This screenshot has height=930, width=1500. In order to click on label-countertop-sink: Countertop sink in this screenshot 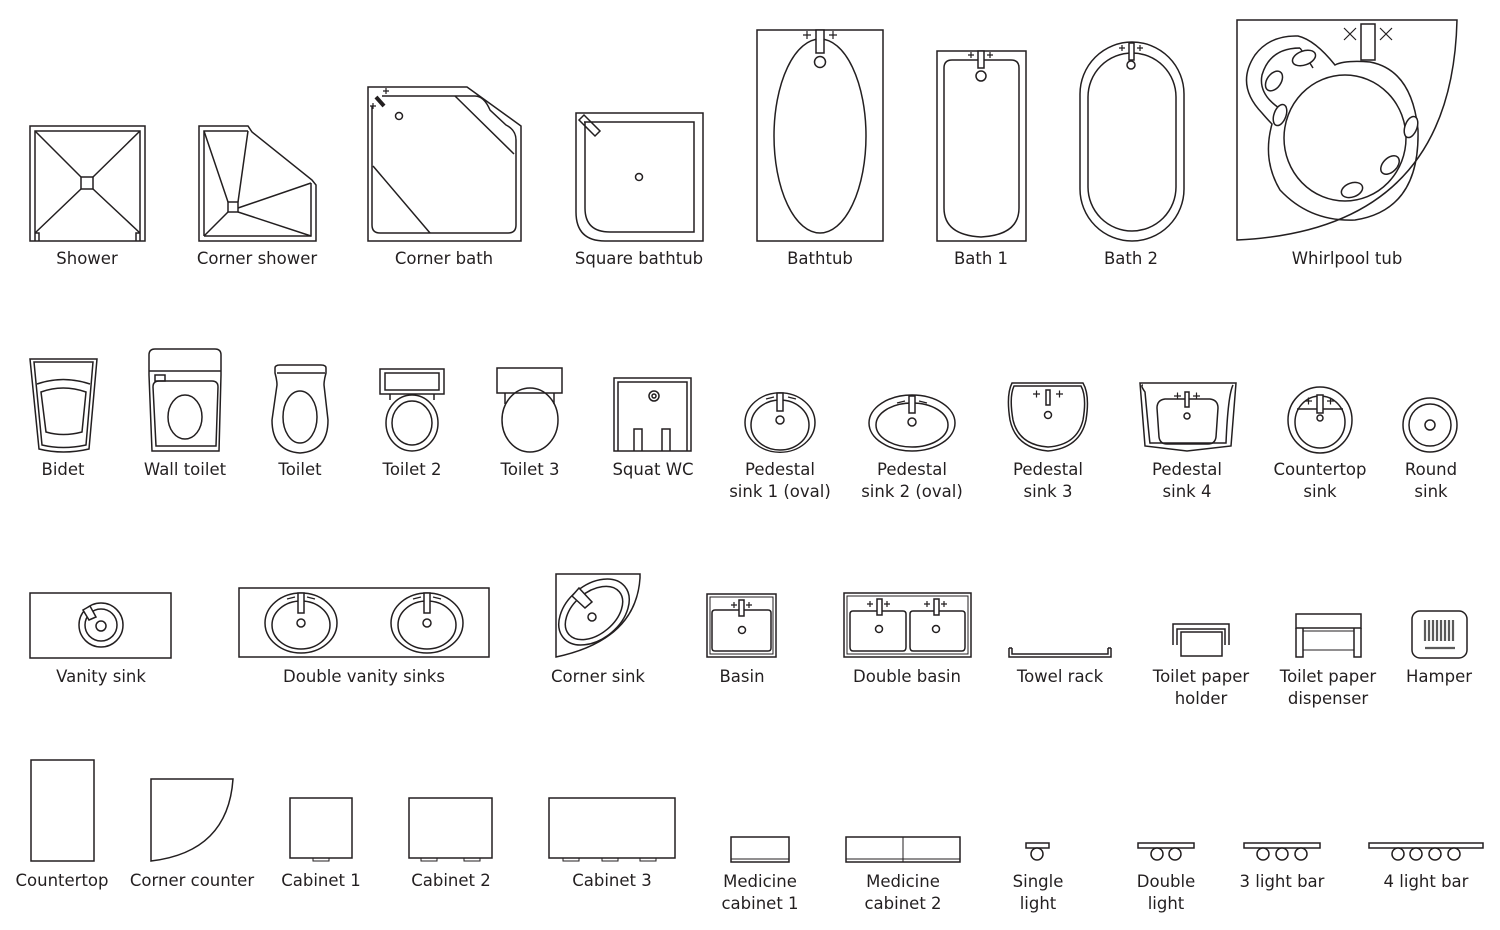, I will do `click(1320, 481)`.